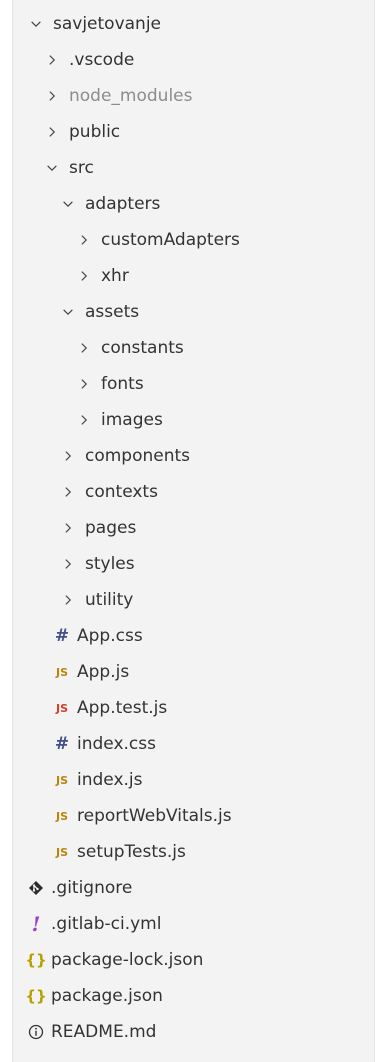 This screenshot has width=387, height=1062. I want to click on folder-row-savjetovanje: savjetovanje, so click(193, 24).